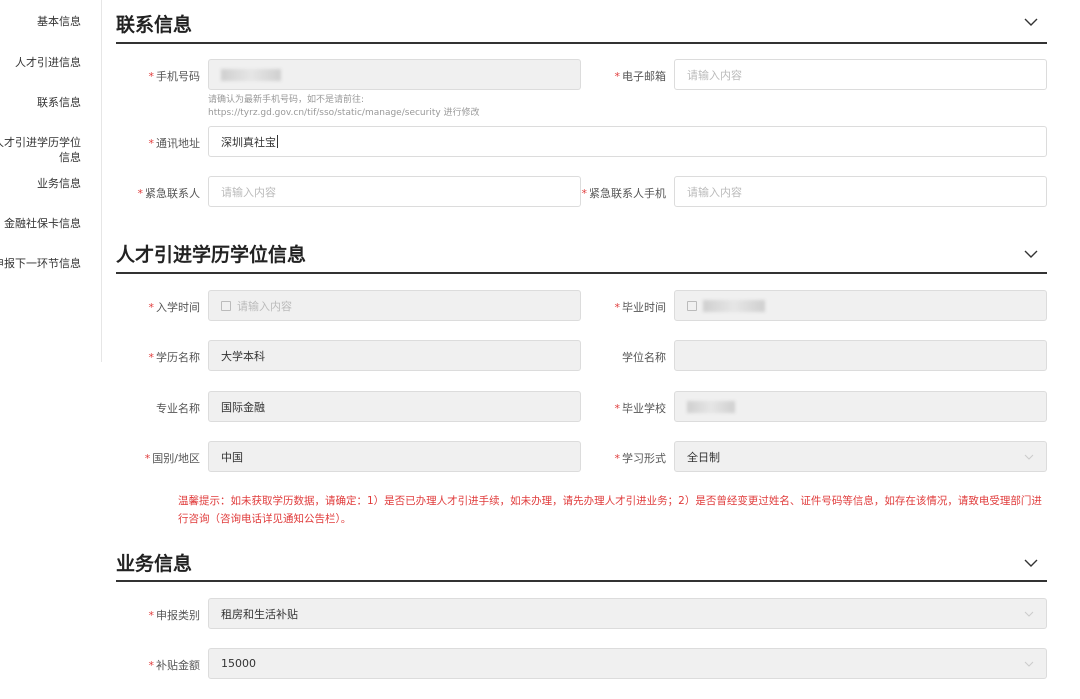  Describe the element at coordinates (860, 456) in the screenshot. I see `study-form-select: 全日制` at that location.